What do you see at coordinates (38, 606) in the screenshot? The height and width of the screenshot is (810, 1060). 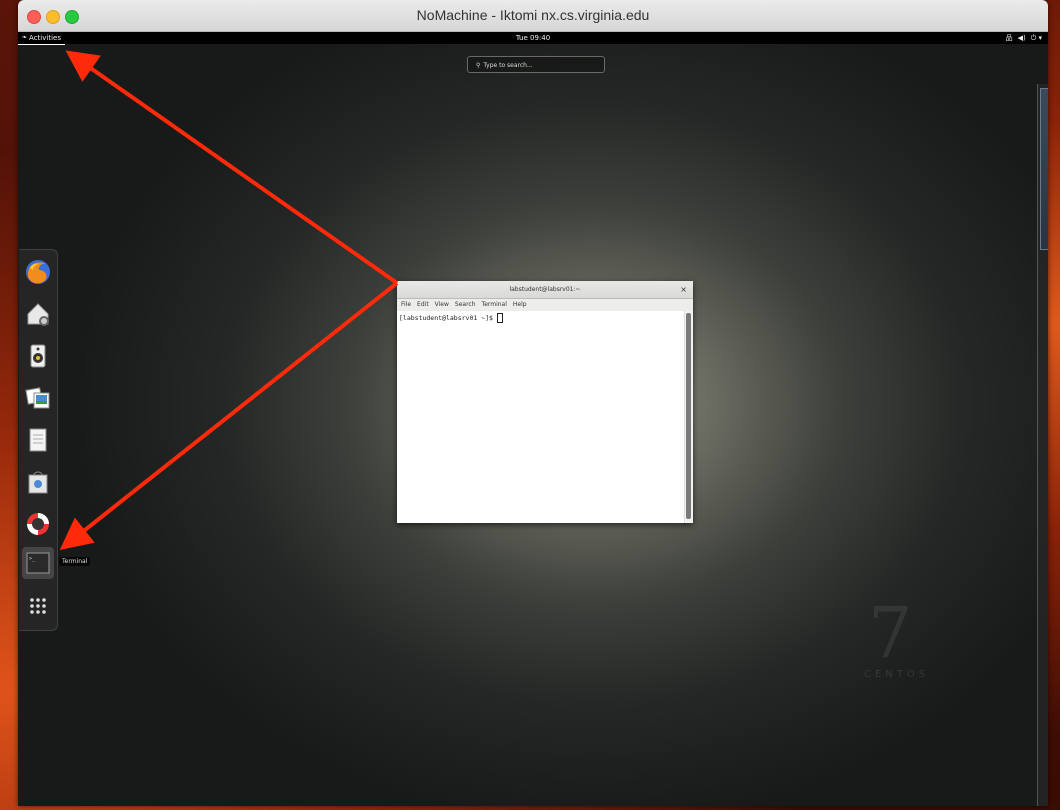 I see `show-applications-icon` at bounding box center [38, 606].